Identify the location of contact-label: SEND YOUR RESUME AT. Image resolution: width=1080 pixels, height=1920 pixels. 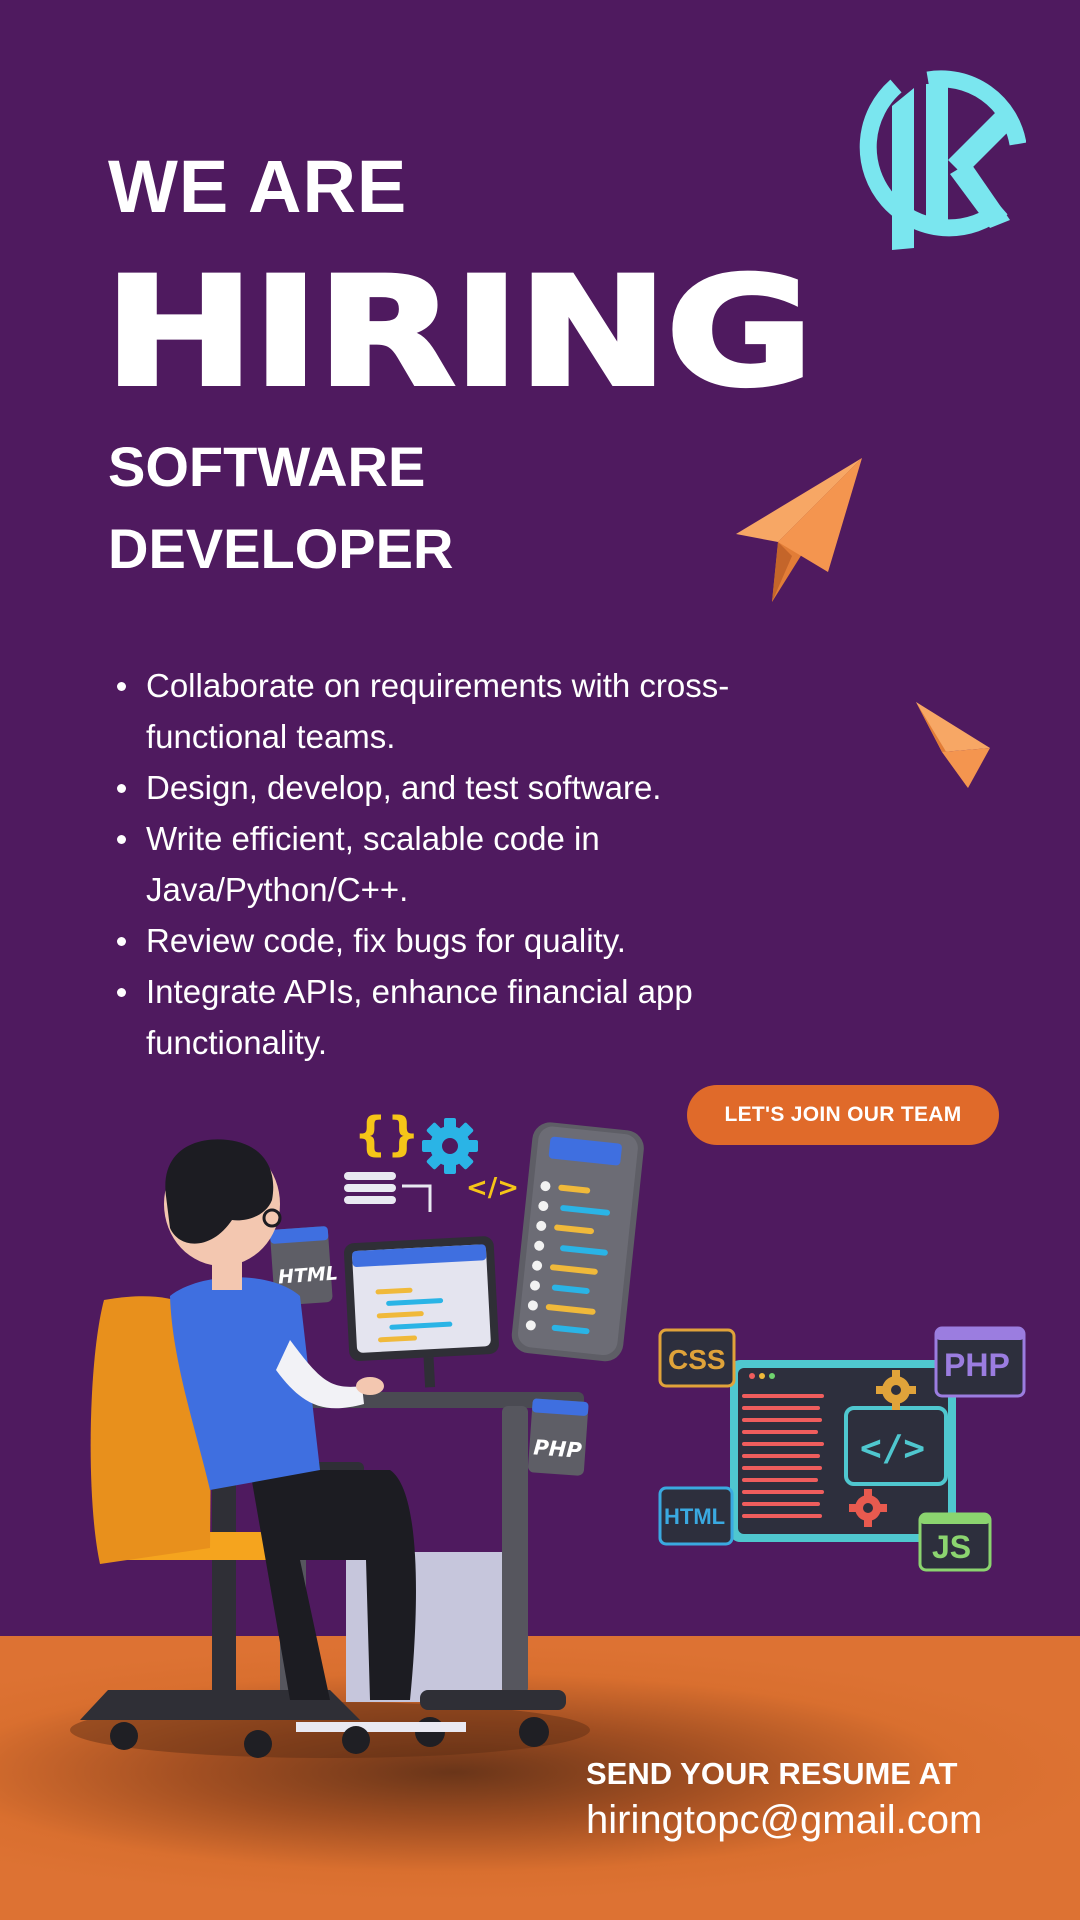
(772, 1773).